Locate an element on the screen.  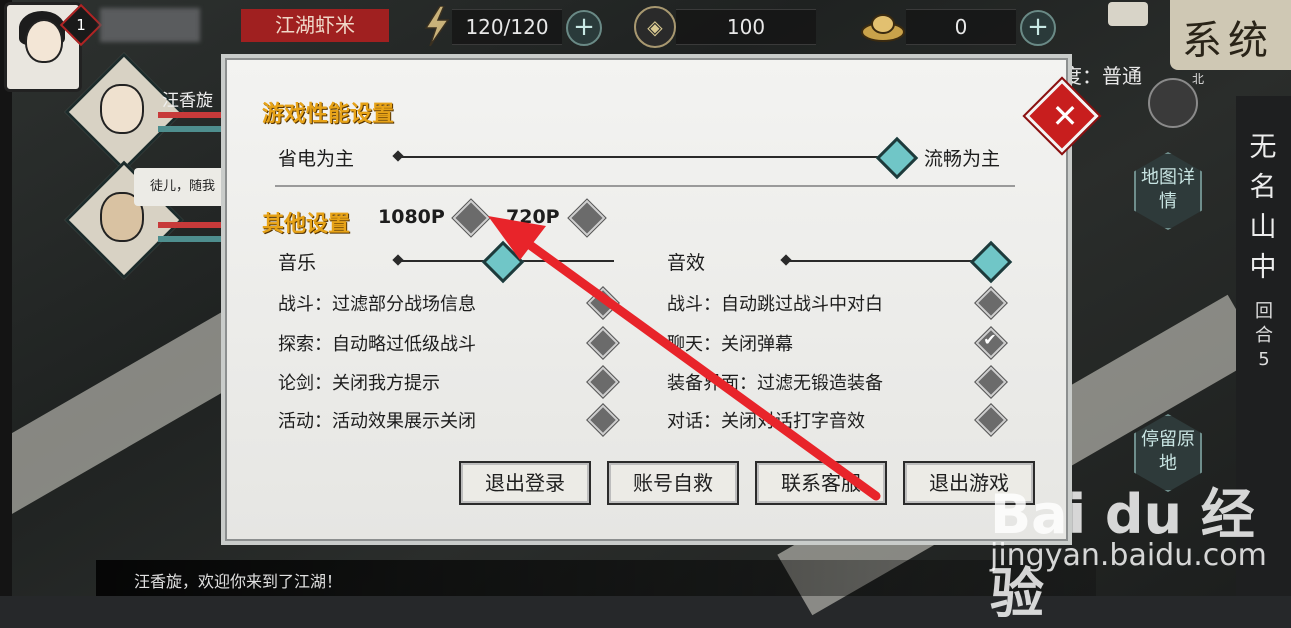
watermark-url: jingyan.baidu.com is located at coordinates (1128, 555).